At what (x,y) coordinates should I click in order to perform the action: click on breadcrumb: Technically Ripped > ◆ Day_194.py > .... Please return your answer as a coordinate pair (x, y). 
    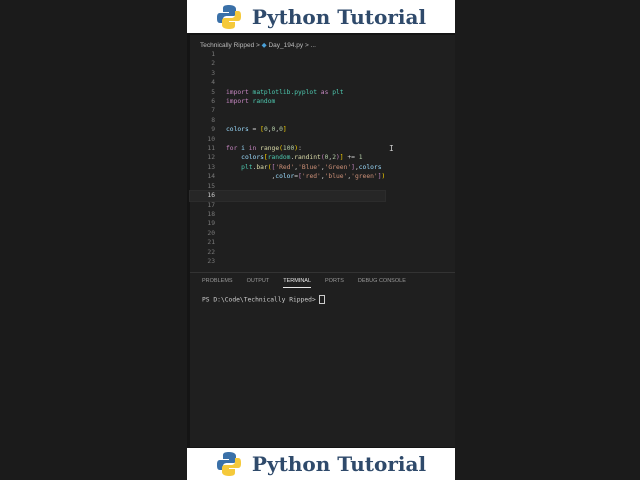
    Looking at the image, I should click on (258, 45).